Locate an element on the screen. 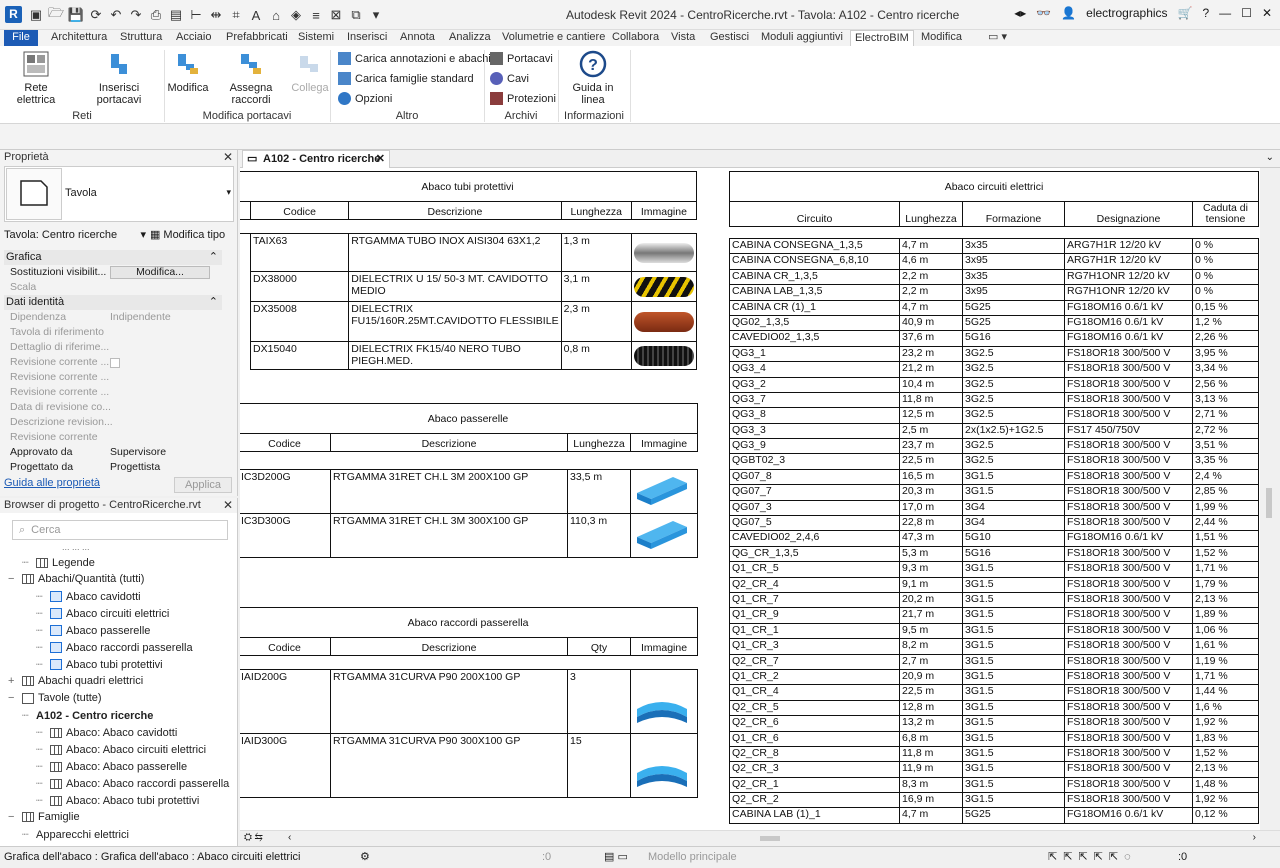 This screenshot has width=1280, height=868. maximize-icon: ☐ is located at coordinates (1246, 13).